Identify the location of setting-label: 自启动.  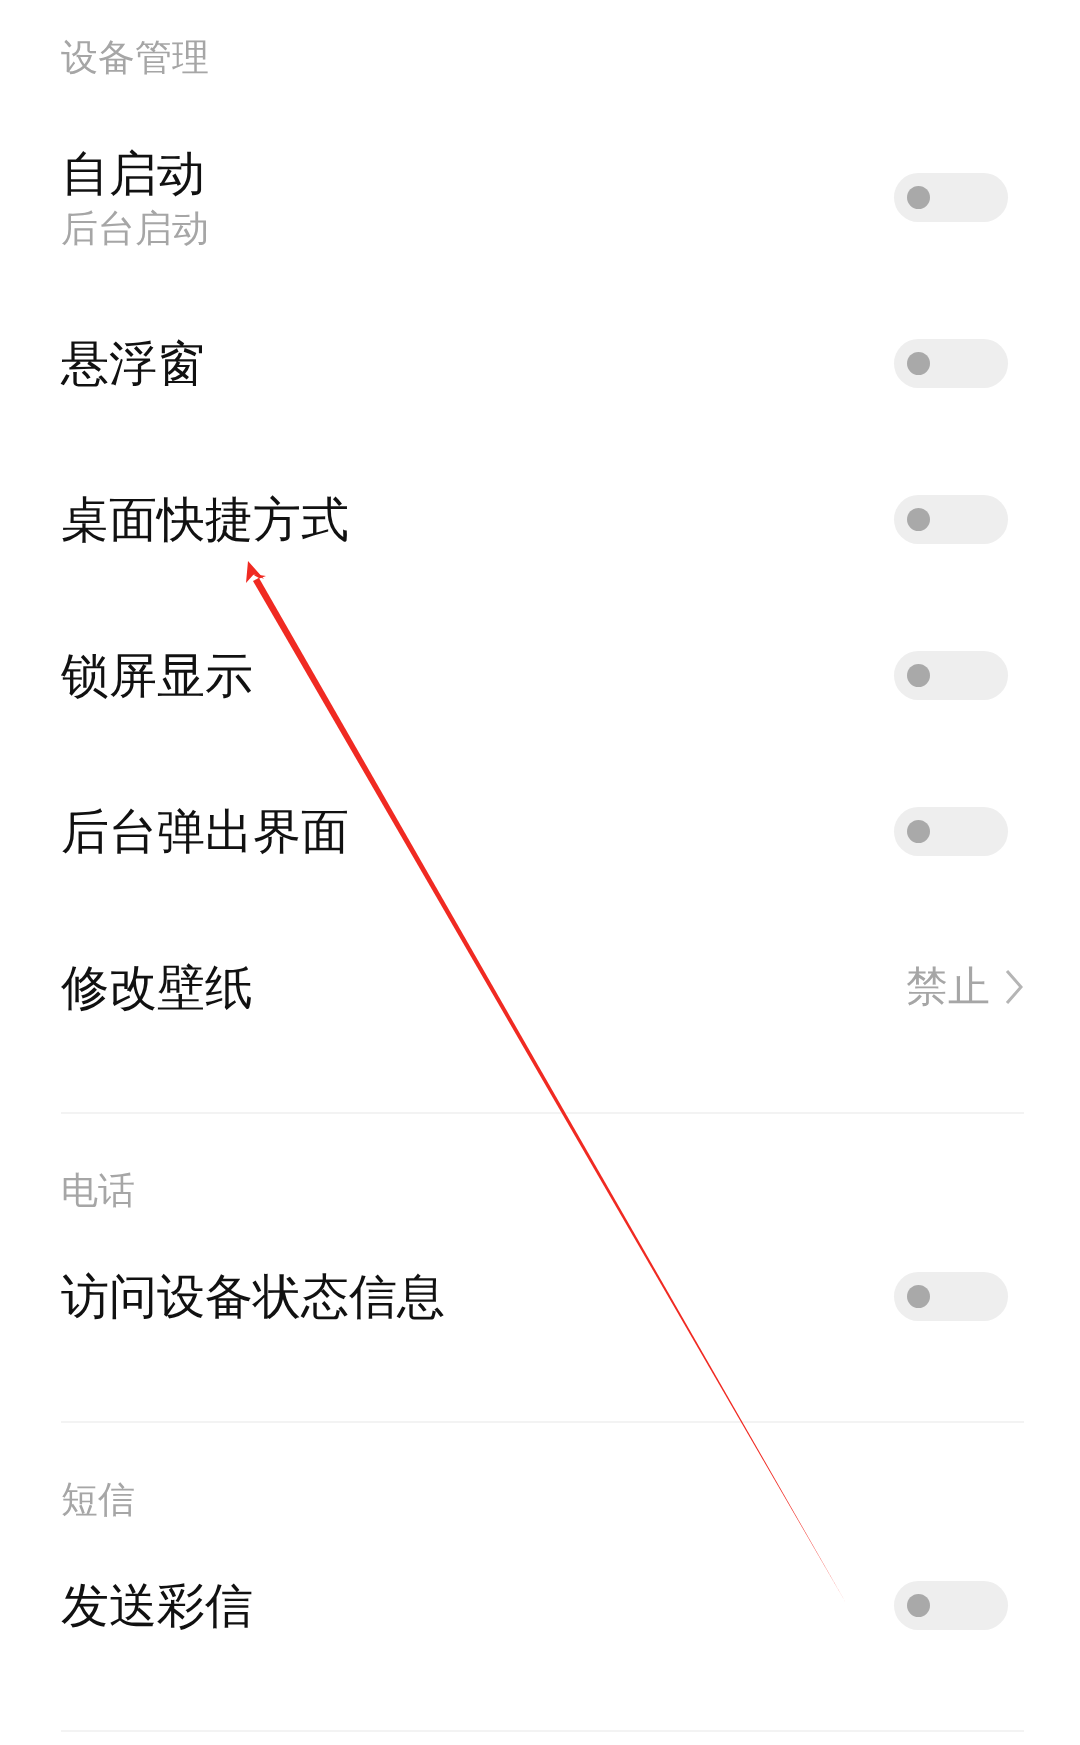
(133, 172).